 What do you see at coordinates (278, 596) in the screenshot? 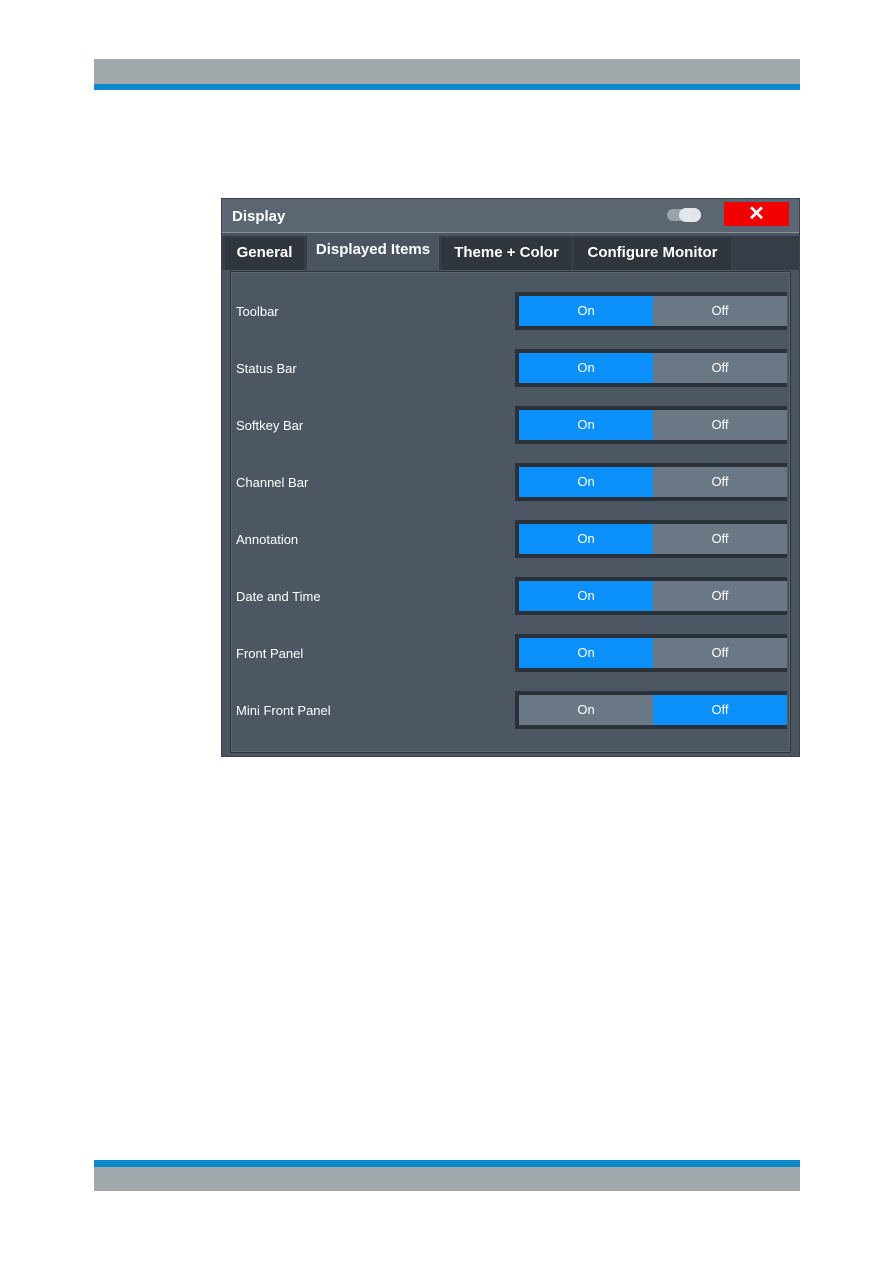
I see `label-date-and-time: Date and Time` at bounding box center [278, 596].